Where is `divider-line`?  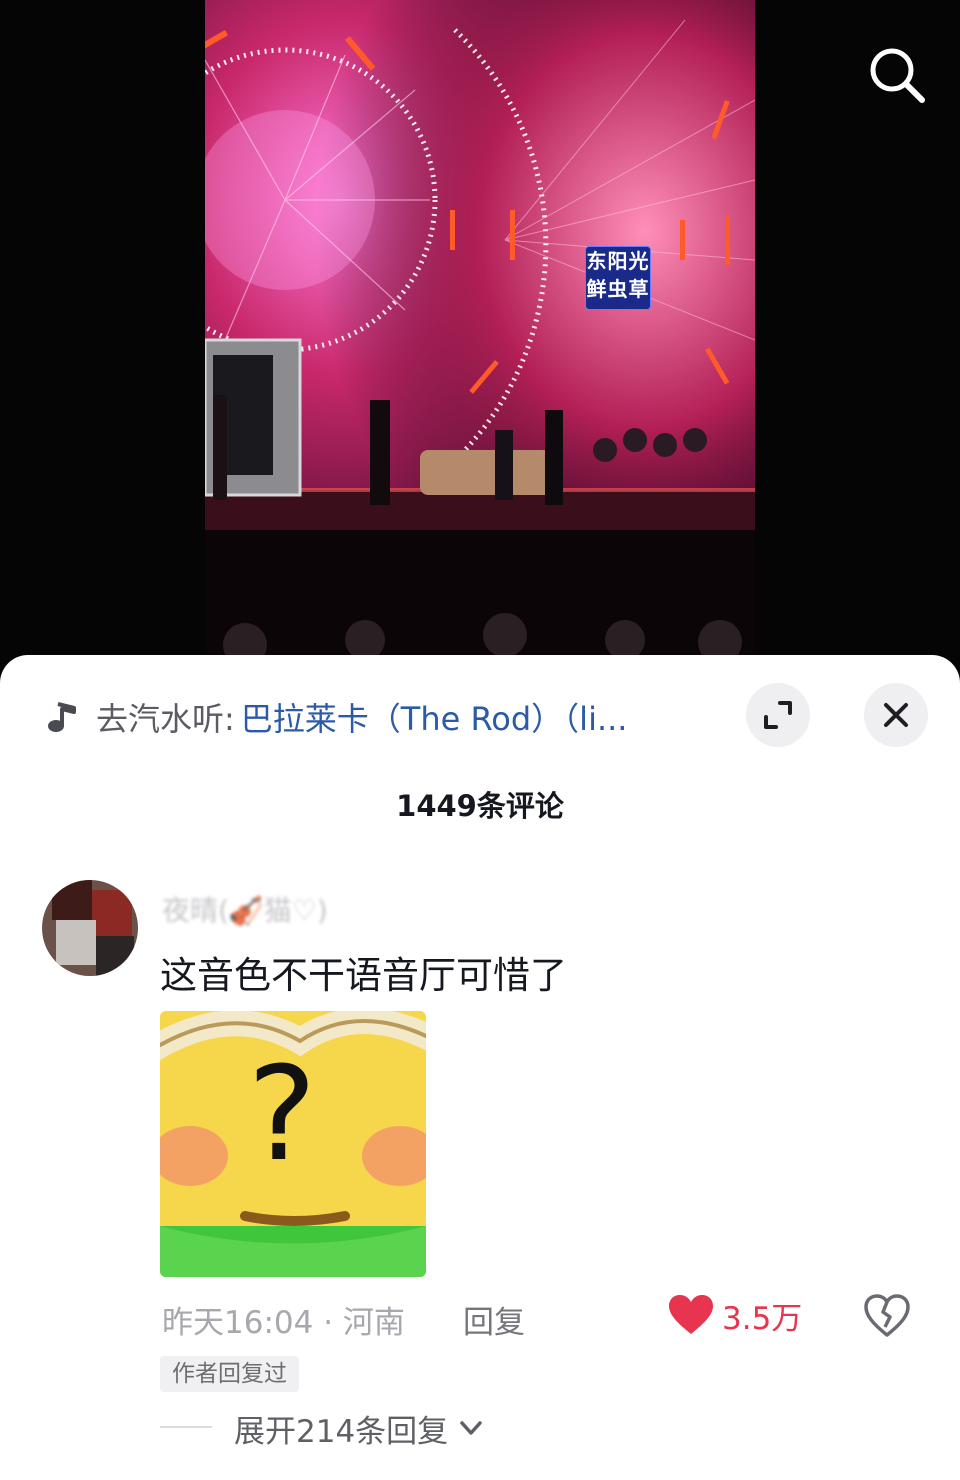 divider-line is located at coordinates (186, 1427).